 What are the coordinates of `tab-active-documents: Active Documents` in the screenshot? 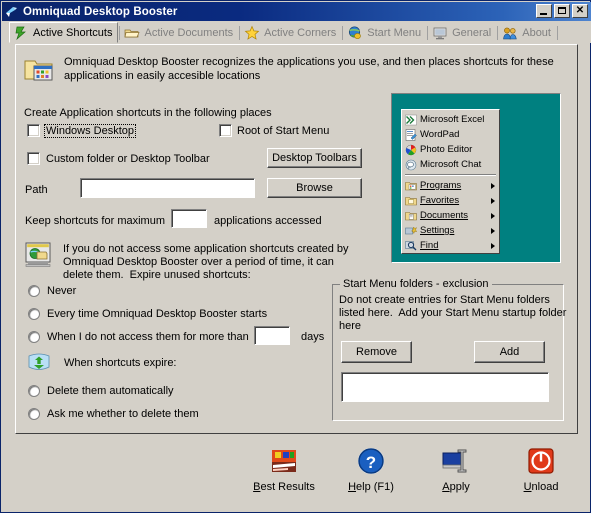 It's located at (179, 33).